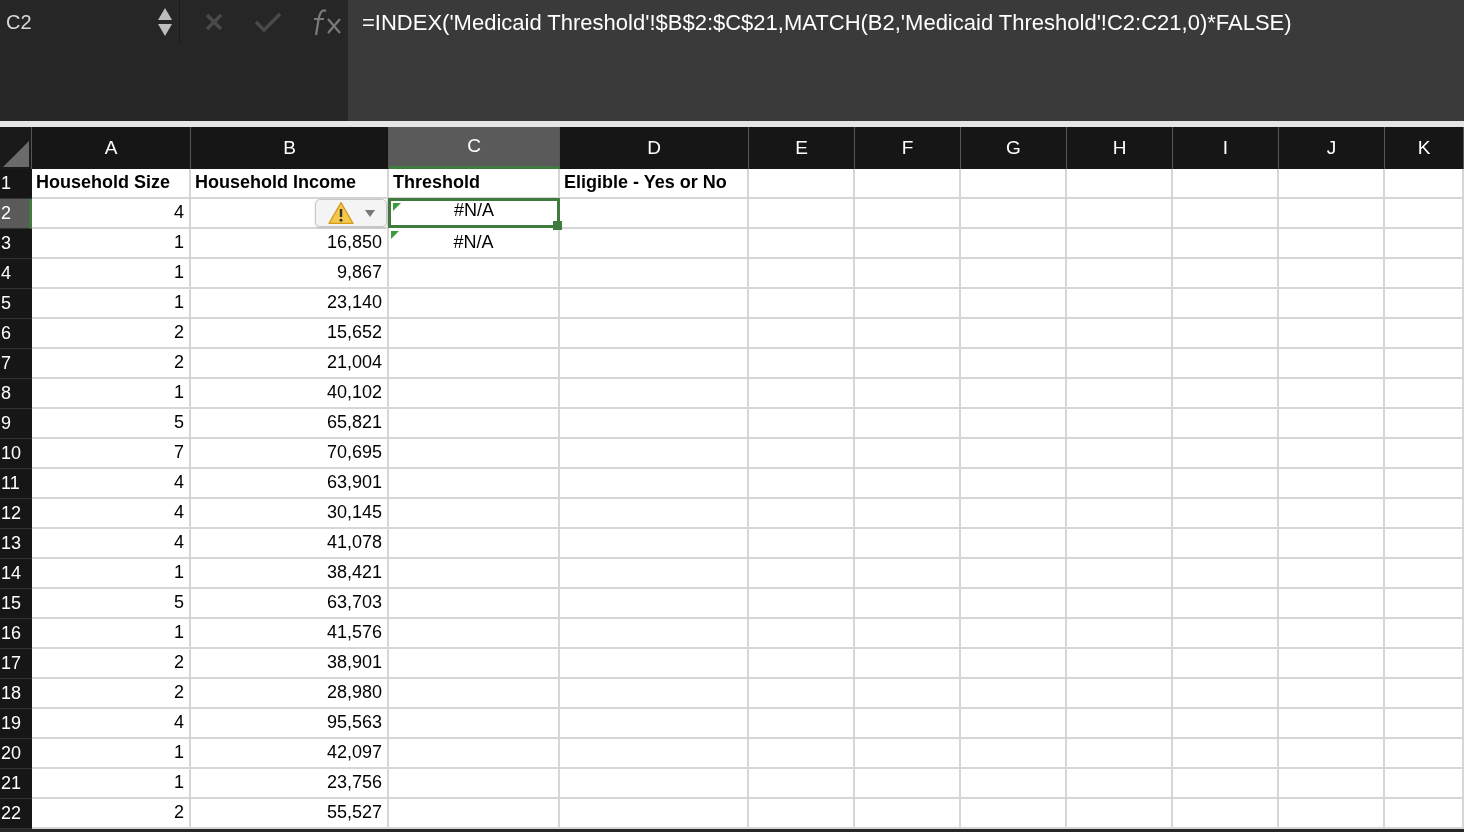 Image resolution: width=1464 pixels, height=832 pixels. I want to click on column-header: A, so click(111, 148).